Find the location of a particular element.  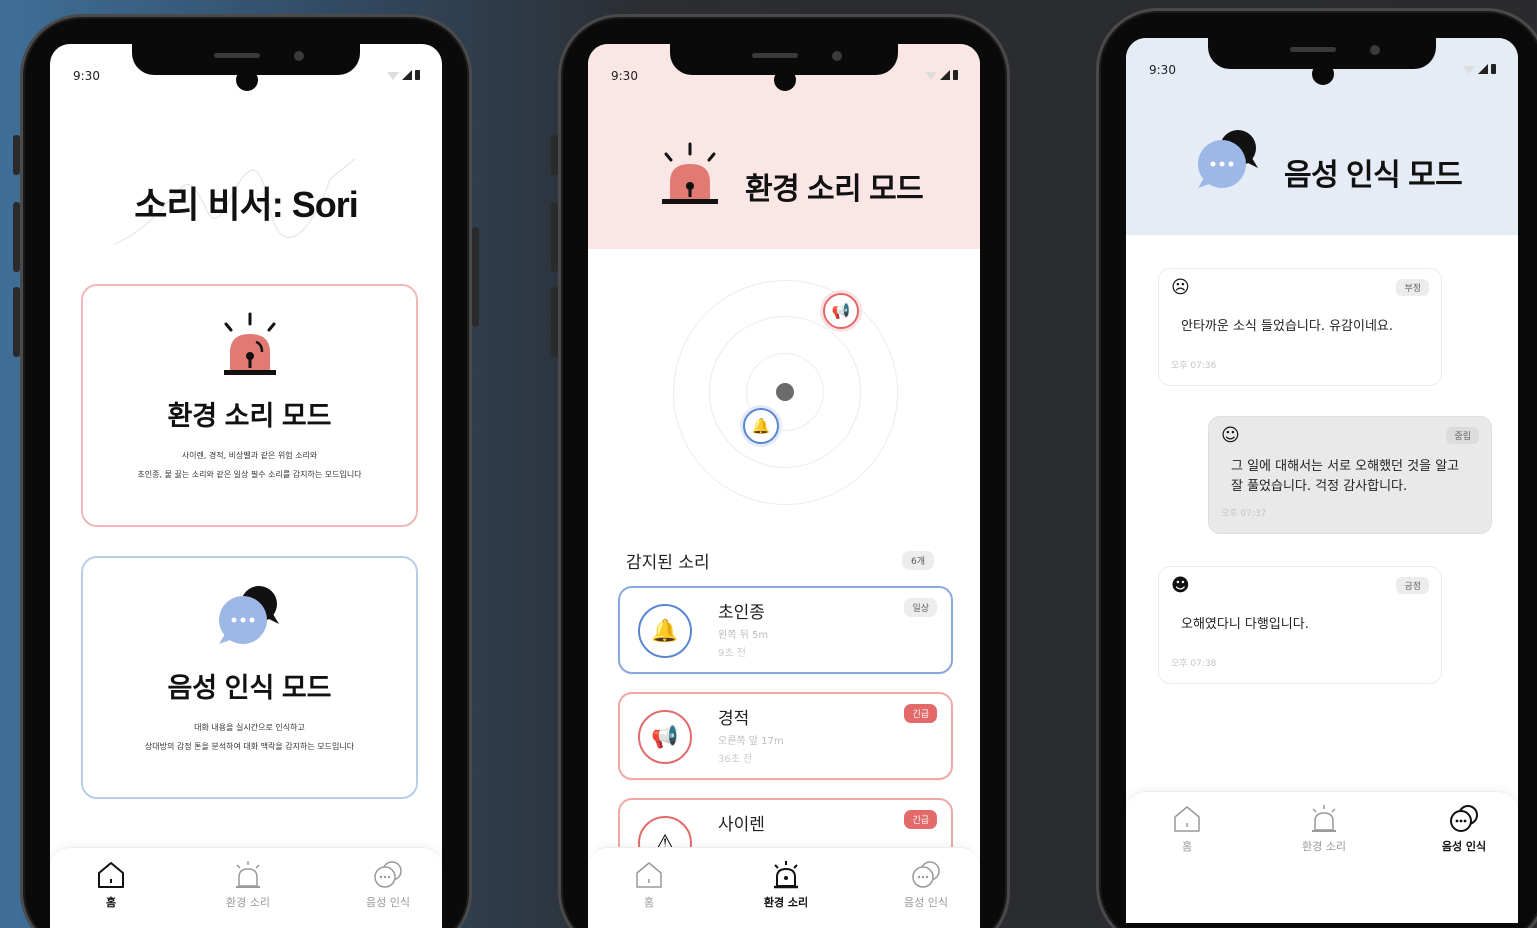

env-card-desc-line1: 사이렌, 경적, 비상벨과 같은 위험 소리와 is located at coordinates (249, 455).